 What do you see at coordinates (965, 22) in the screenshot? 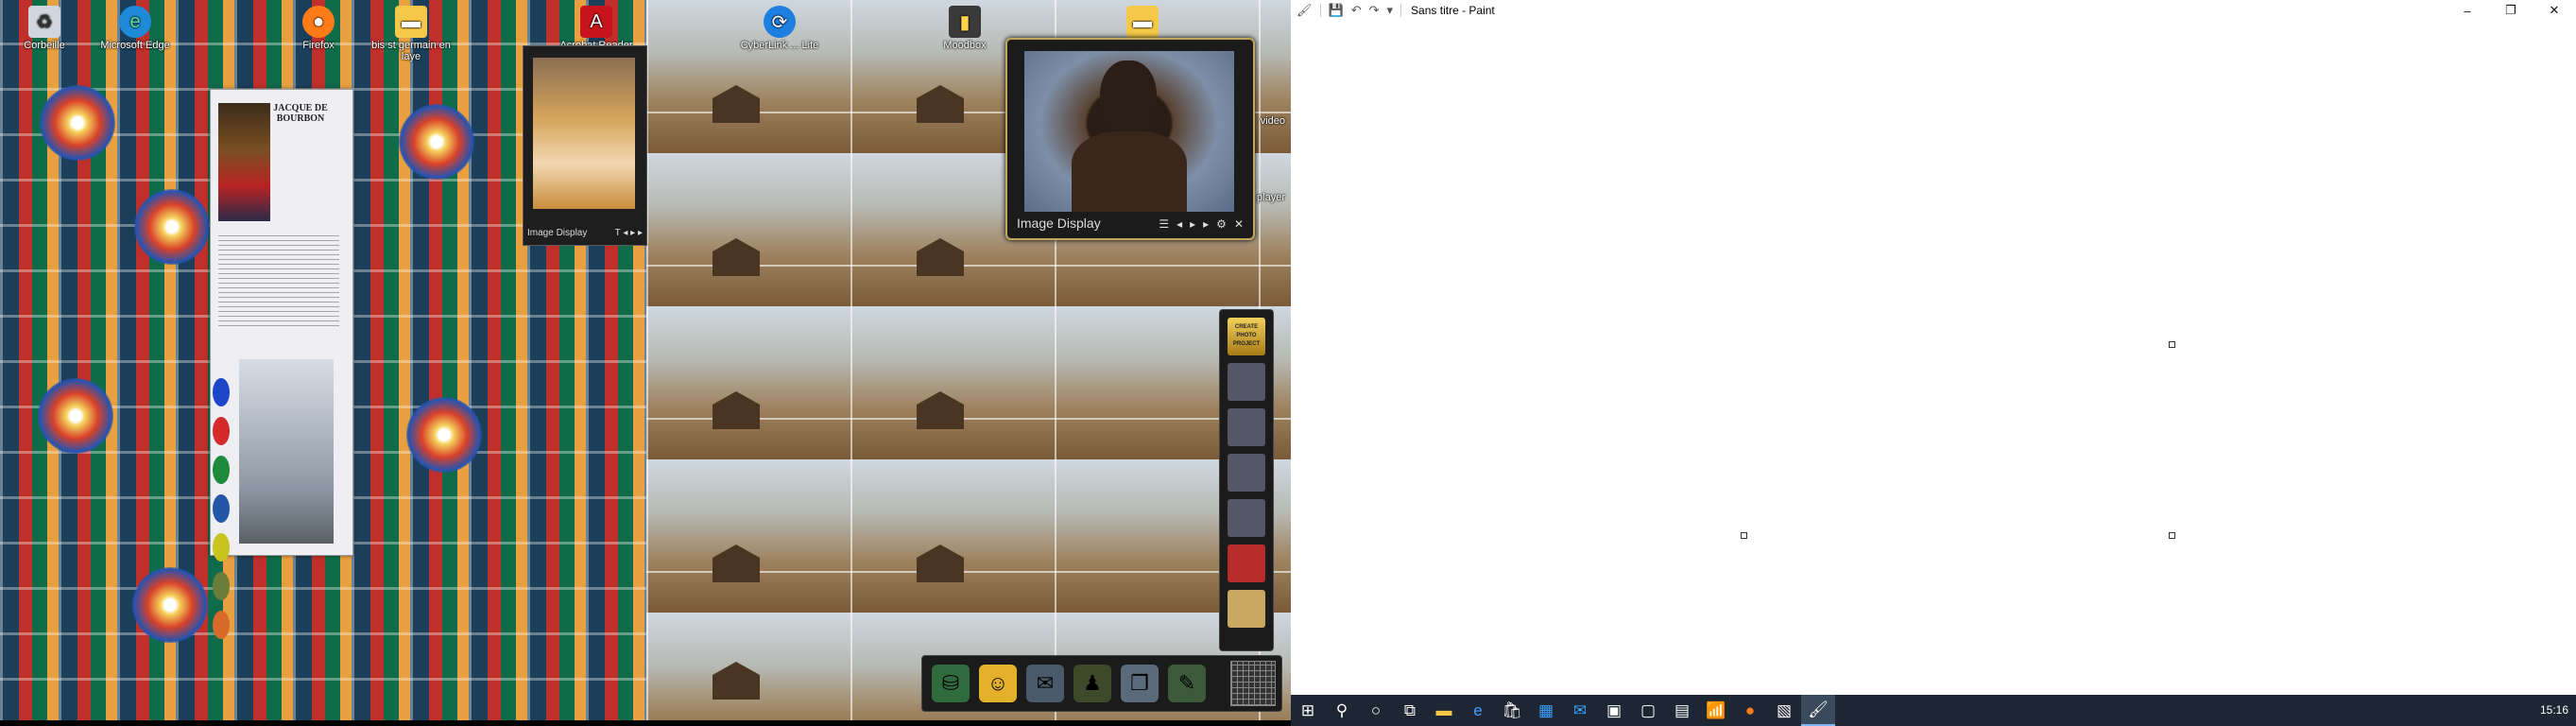
I see `file-icon: ▮` at bounding box center [965, 22].